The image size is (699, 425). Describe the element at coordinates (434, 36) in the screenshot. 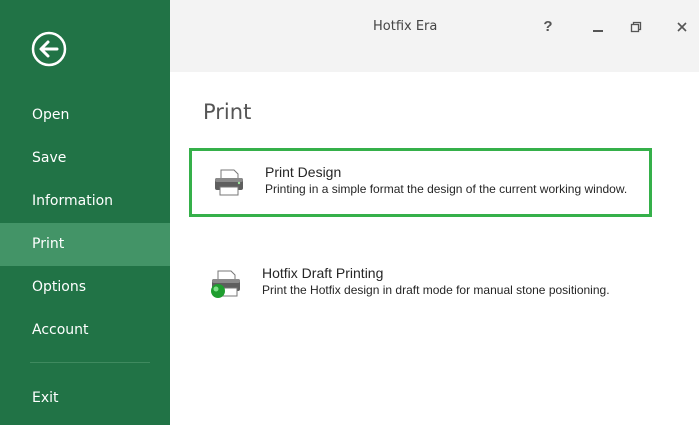

I see `title-bar: Hotfix Era ?` at that location.